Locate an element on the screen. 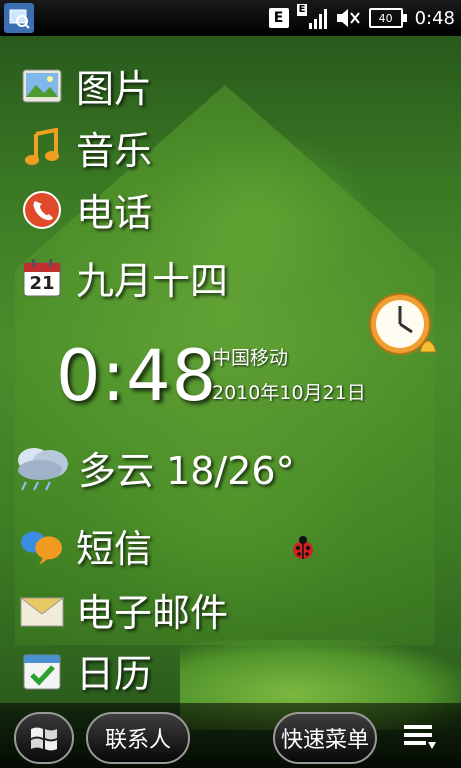 Image resolution: width=461 pixels, height=768 pixels. pictures-icon is located at coordinates (42, 86).